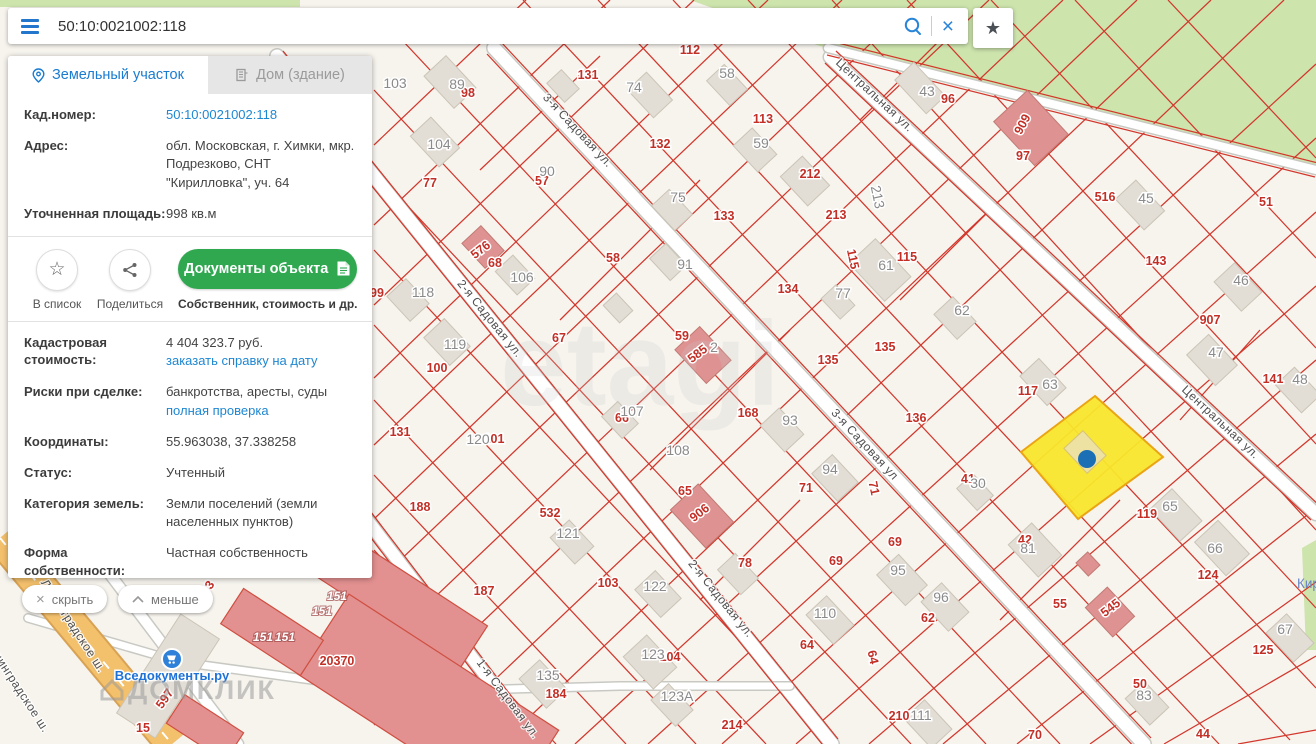 Image resolution: width=1316 pixels, height=744 pixels. What do you see at coordinates (745, 563) in the screenshot?
I see `map-parcel-label: 78` at bounding box center [745, 563].